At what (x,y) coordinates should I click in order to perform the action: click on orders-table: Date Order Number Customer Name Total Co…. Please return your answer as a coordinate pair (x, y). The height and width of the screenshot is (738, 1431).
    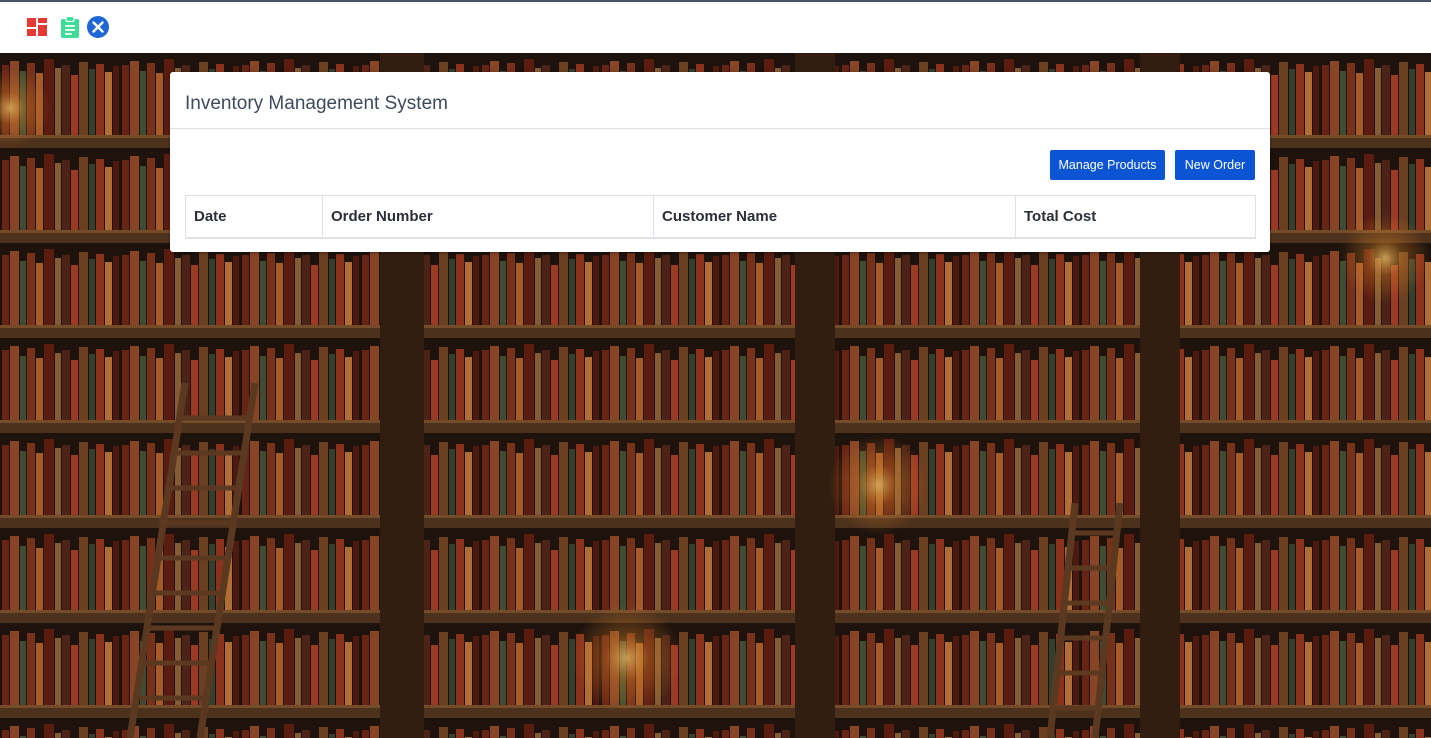
    Looking at the image, I should click on (720, 217).